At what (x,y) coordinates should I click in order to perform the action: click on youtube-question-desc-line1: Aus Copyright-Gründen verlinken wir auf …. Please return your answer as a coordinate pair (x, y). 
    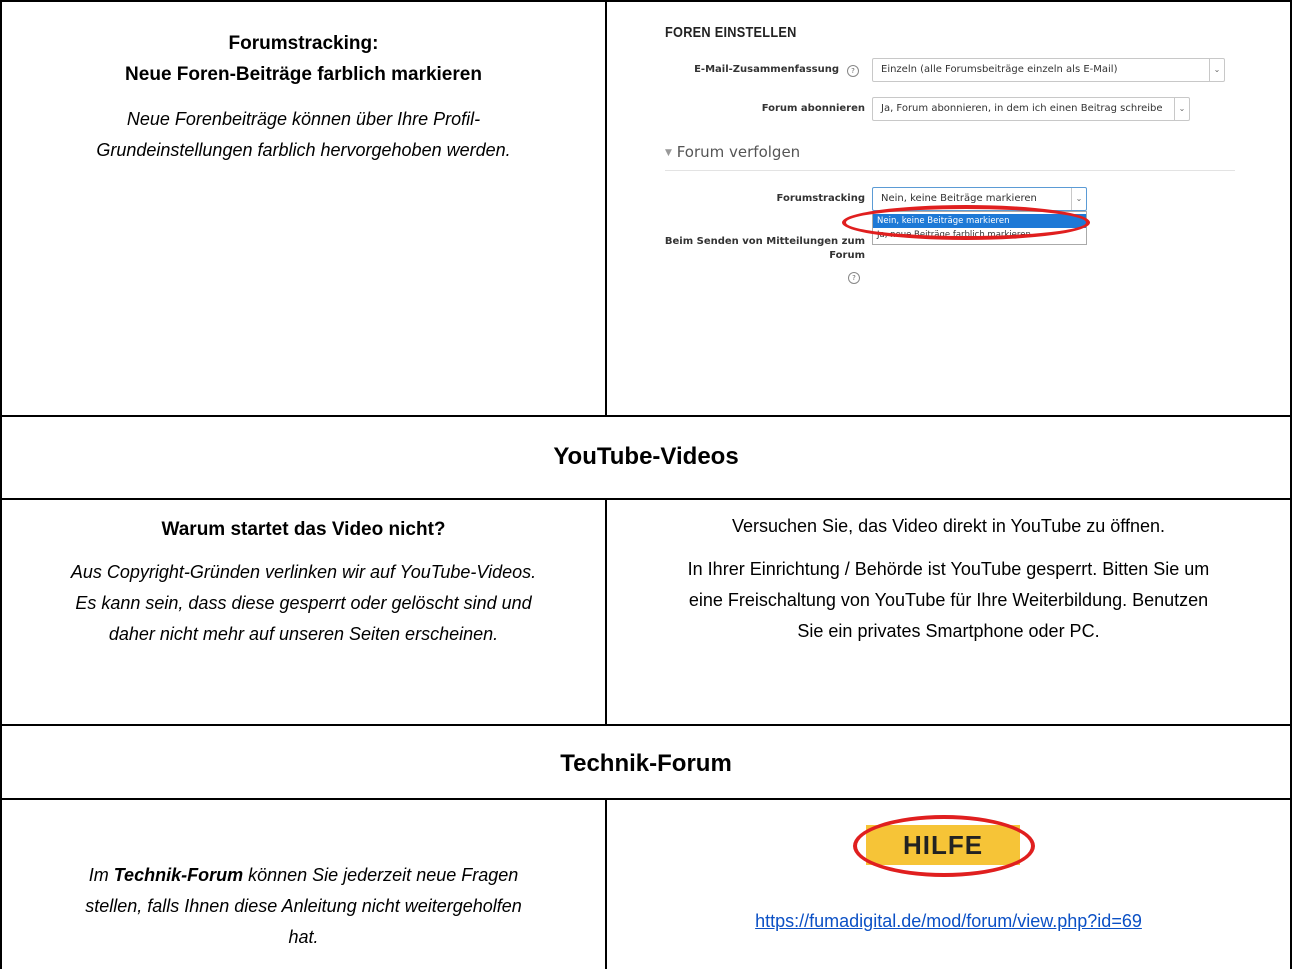
    Looking at the image, I should click on (303, 572).